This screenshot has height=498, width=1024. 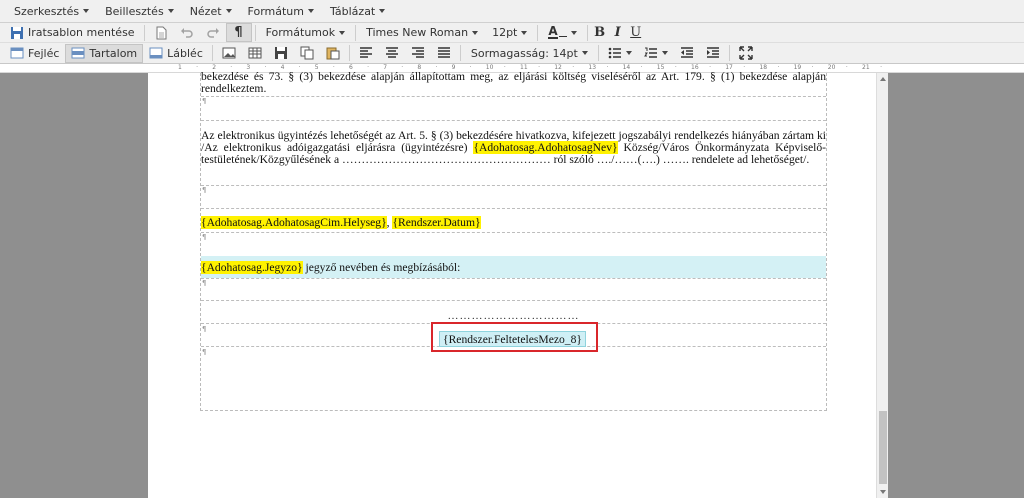 I want to click on save-icon, so click(x=17, y=33).